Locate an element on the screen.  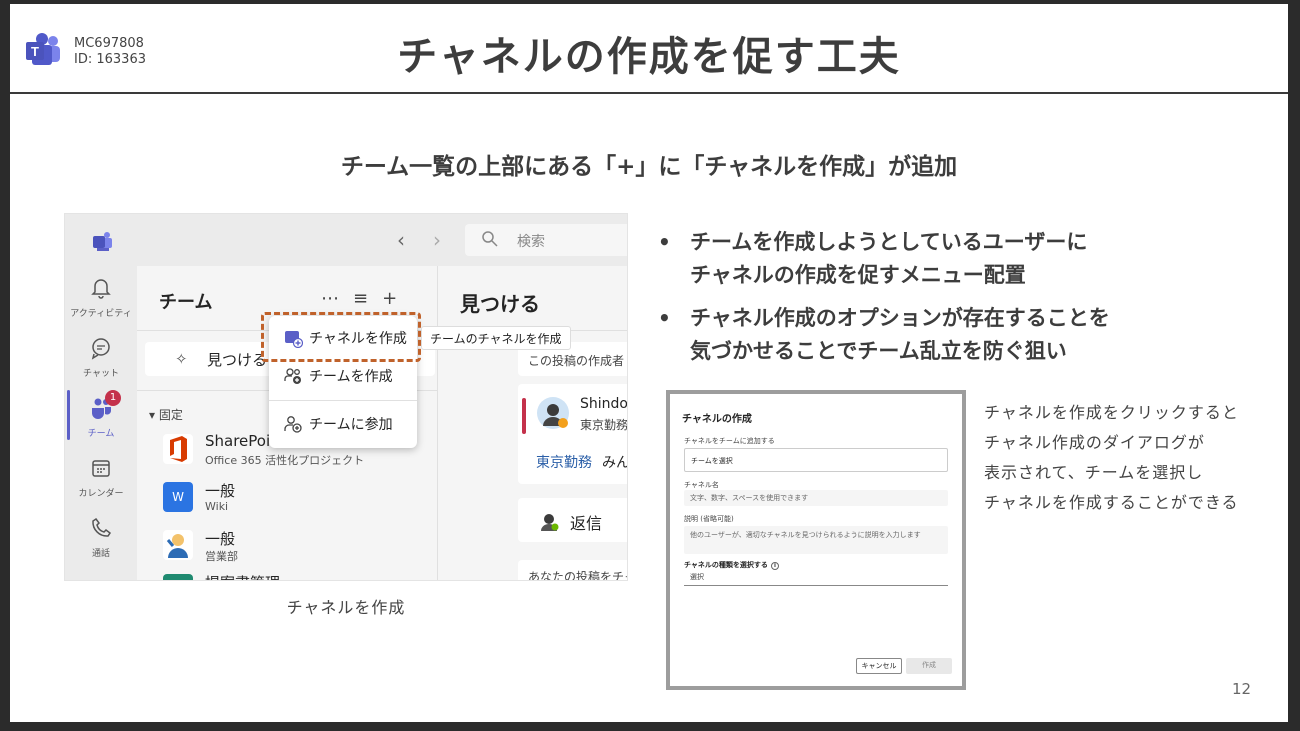
type-label-text: チャネルの種類を選択する is located at coordinates (726, 565).